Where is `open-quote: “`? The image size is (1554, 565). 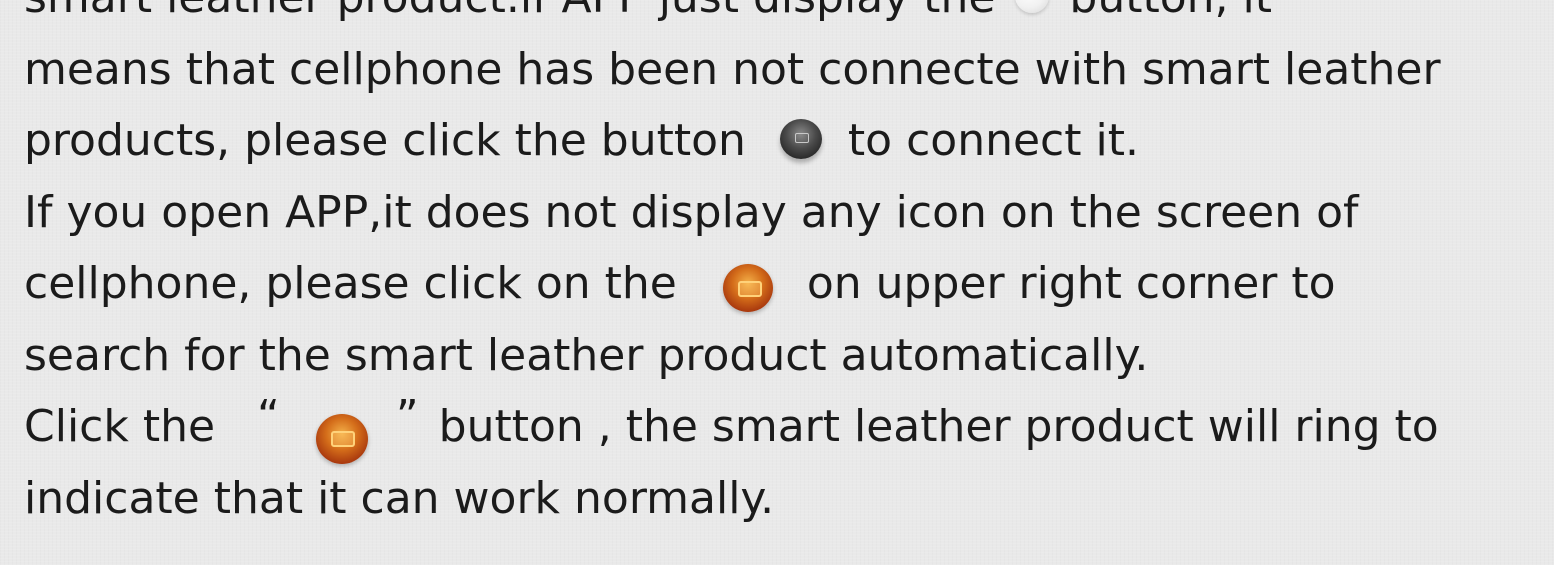
open-quote: “ is located at coordinates (268, 416).